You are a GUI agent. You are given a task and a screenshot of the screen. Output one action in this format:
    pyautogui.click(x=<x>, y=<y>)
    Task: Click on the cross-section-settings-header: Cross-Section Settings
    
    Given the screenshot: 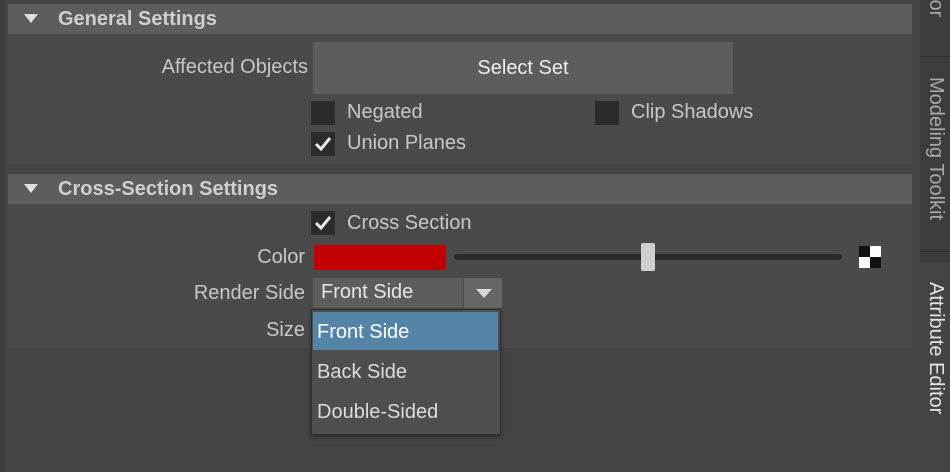 What is the action you would take?
    pyautogui.click(x=460, y=189)
    